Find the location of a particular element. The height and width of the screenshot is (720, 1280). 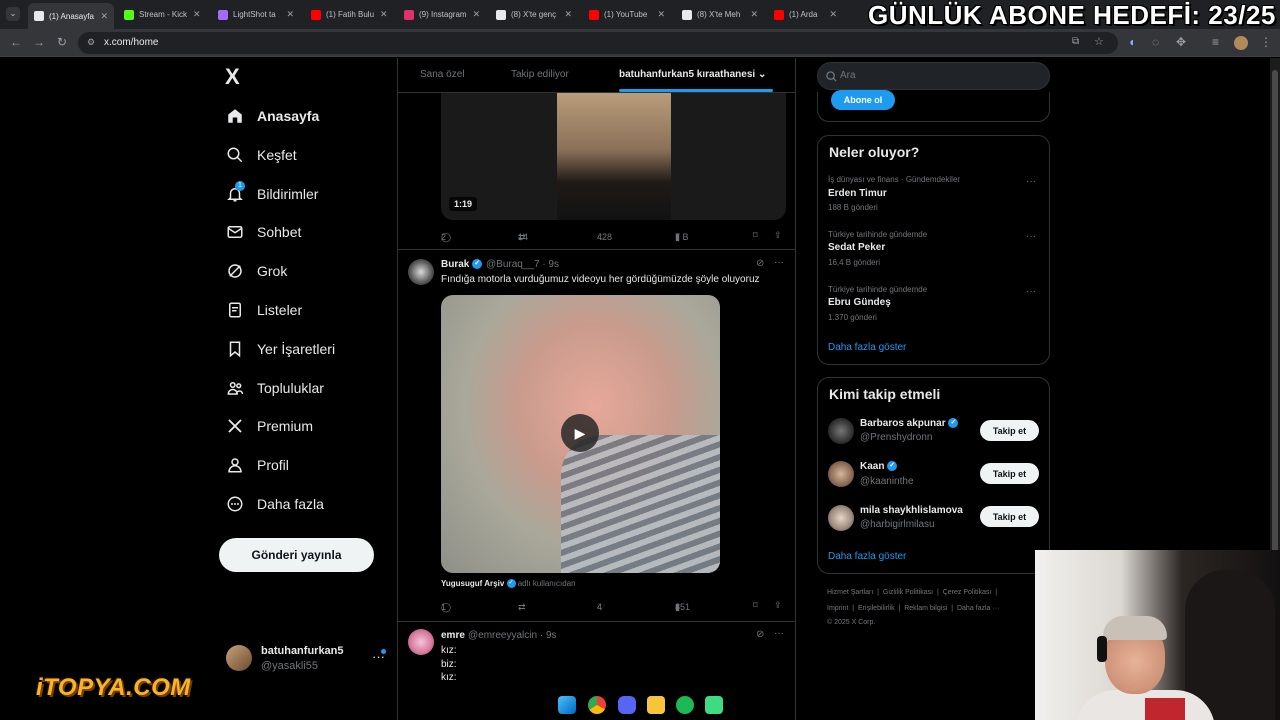

sidebar-item-bell: 1 Bildirimler is located at coordinates (271, 194).